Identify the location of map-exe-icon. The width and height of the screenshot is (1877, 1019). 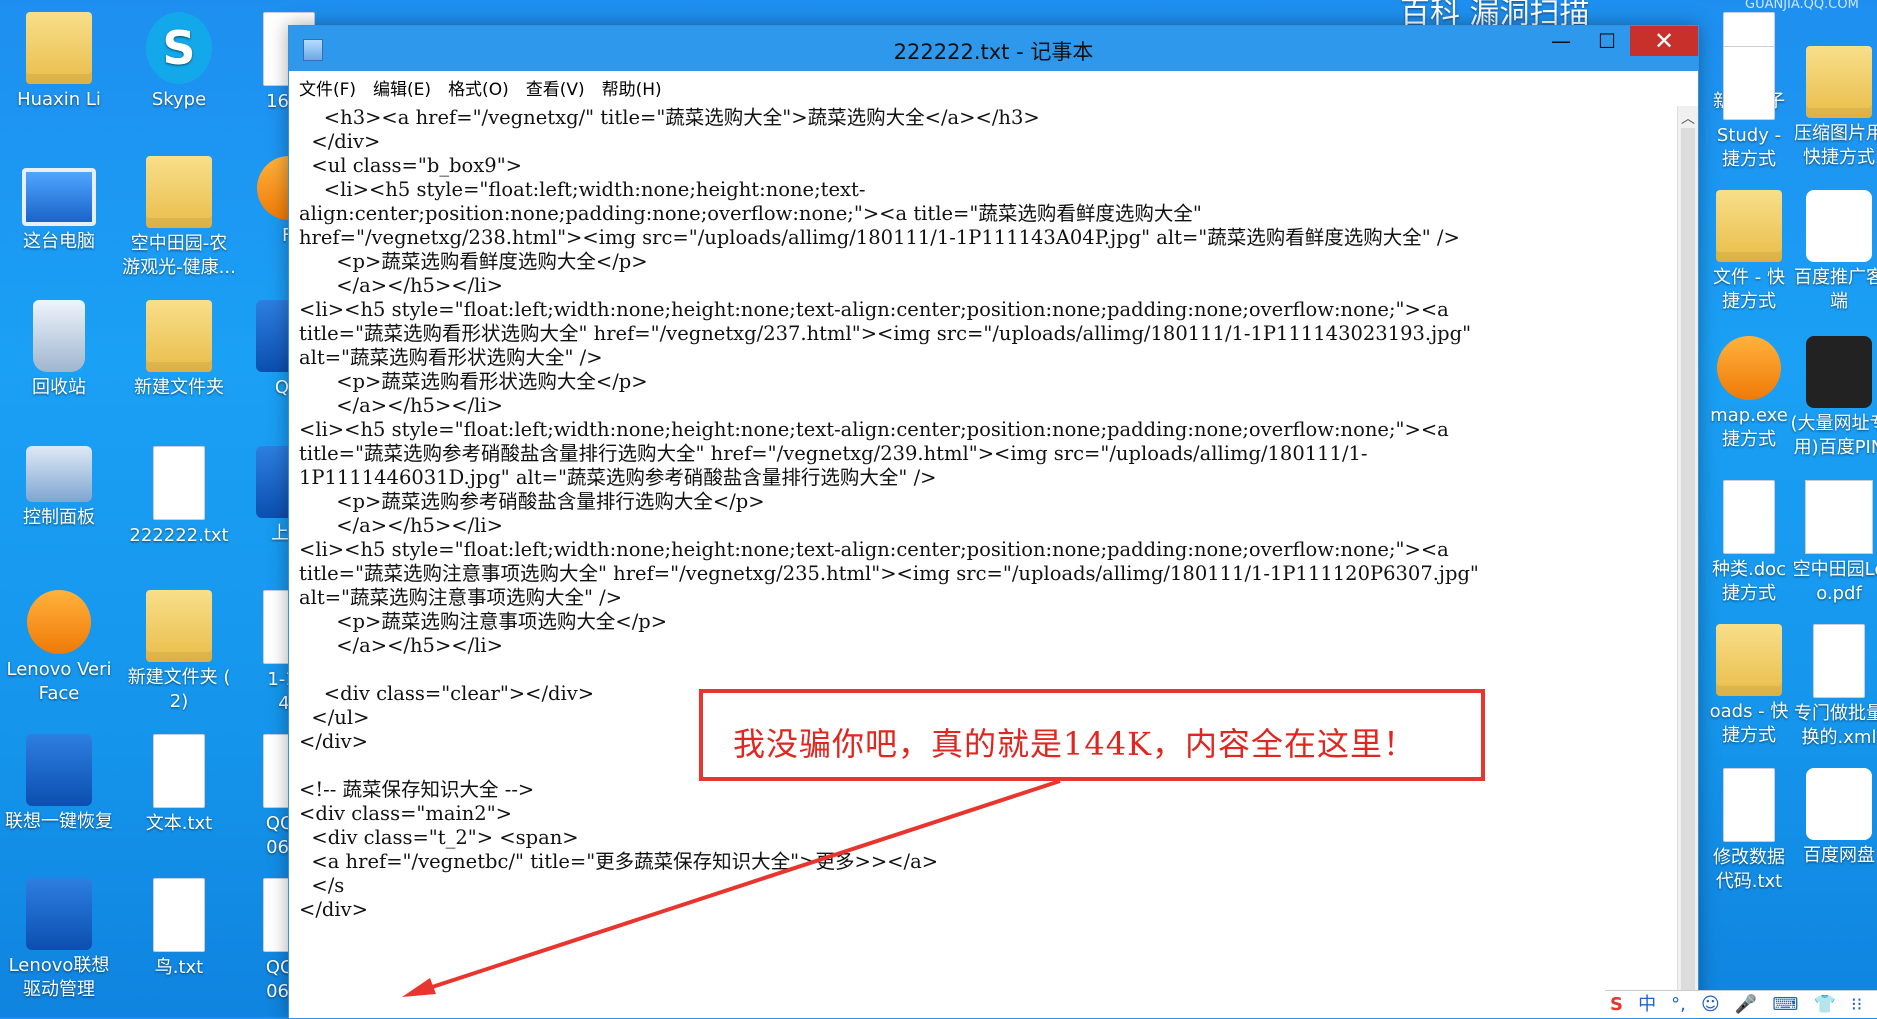
(1749, 368).